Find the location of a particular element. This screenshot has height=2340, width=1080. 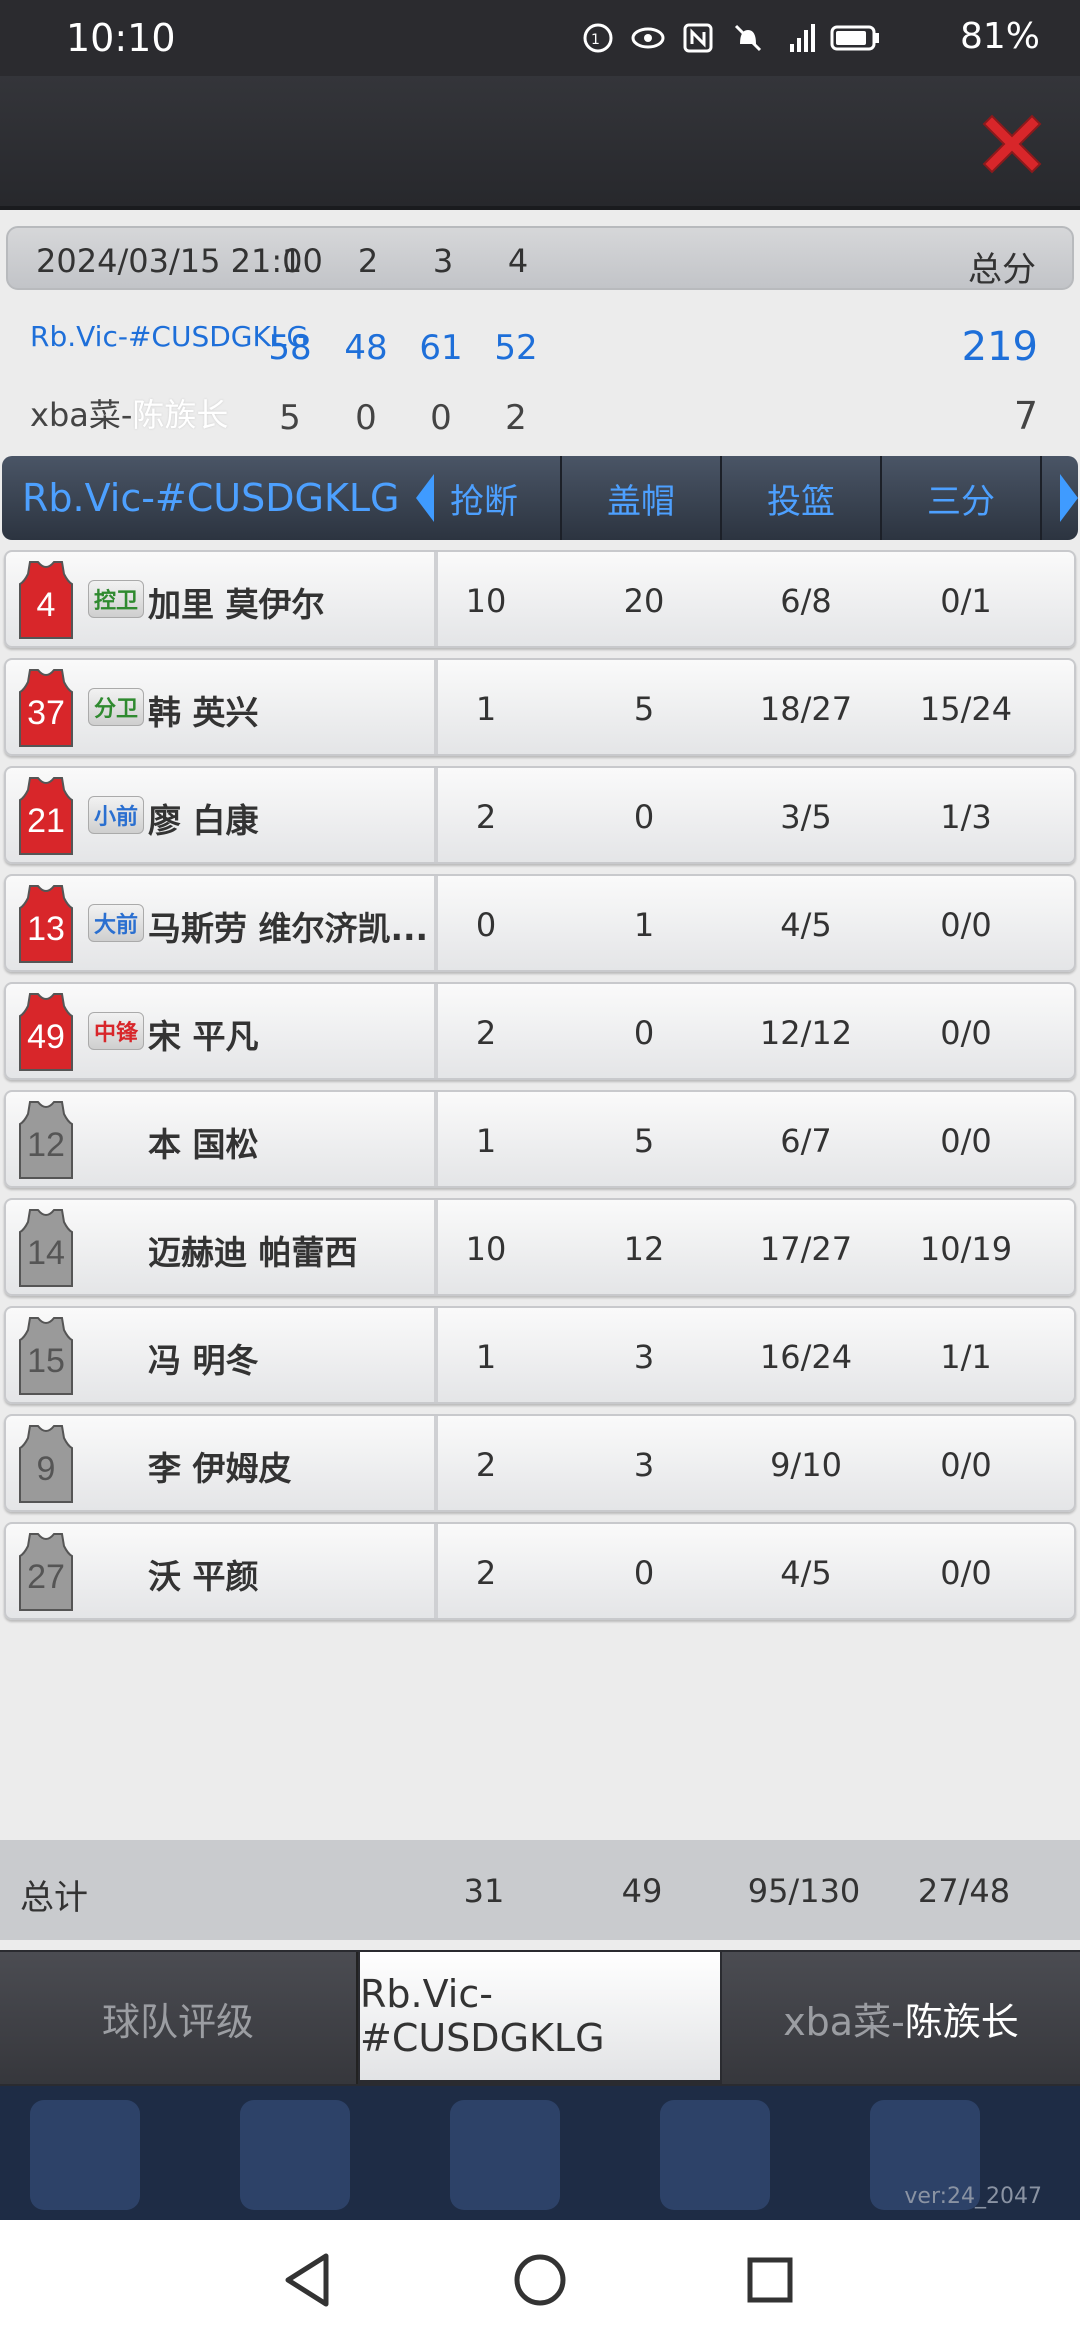

scroll-left-arrow-icon is located at coordinates (425, 498).